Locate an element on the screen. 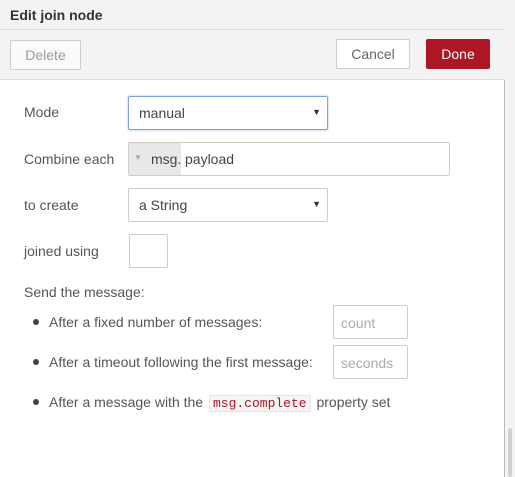 The image size is (515, 477). count-input: count is located at coordinates (370, 322).